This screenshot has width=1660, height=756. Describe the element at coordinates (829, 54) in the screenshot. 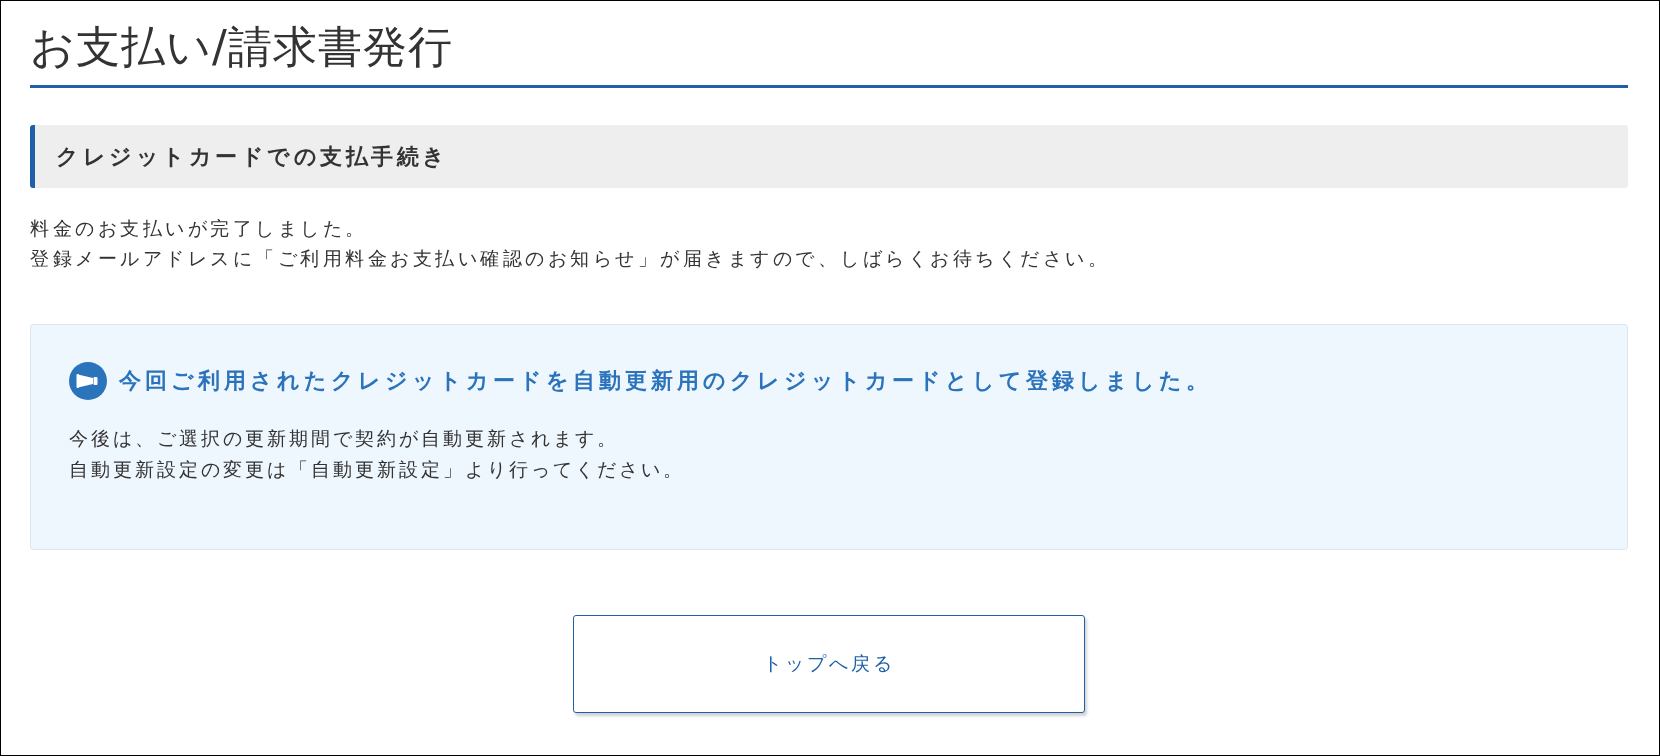

I see `page-title: お支払い/請求書発行` at that location.